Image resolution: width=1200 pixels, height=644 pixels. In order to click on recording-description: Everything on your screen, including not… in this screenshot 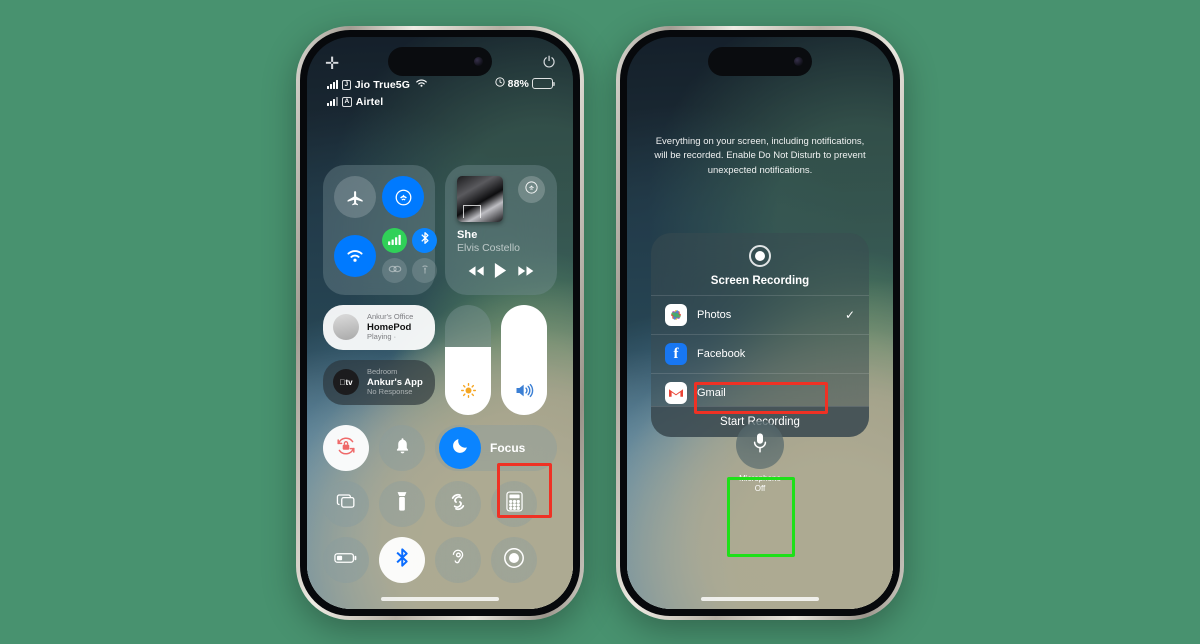, I will do `click(760, 156)`.